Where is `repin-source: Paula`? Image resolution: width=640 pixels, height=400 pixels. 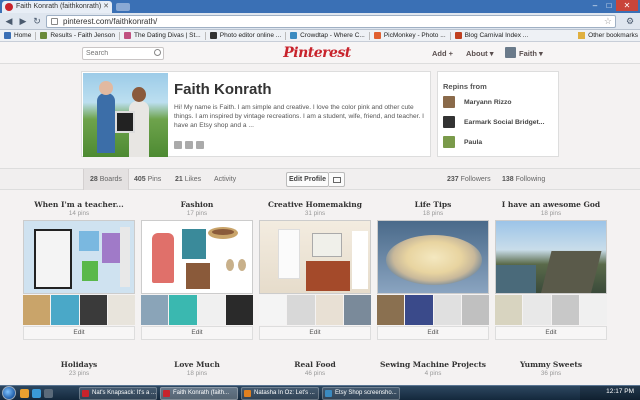 repin-source: Paula is located at coordinates (462, 142).